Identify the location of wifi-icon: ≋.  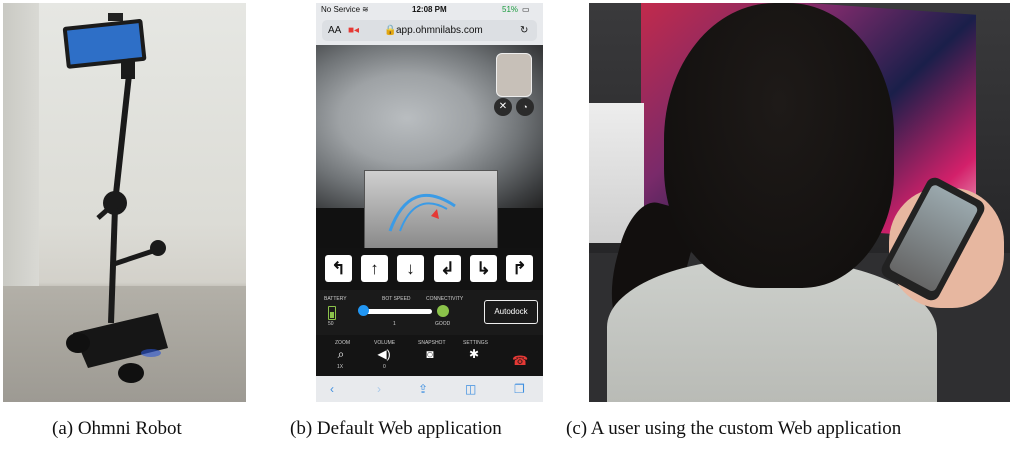
(365, 9).